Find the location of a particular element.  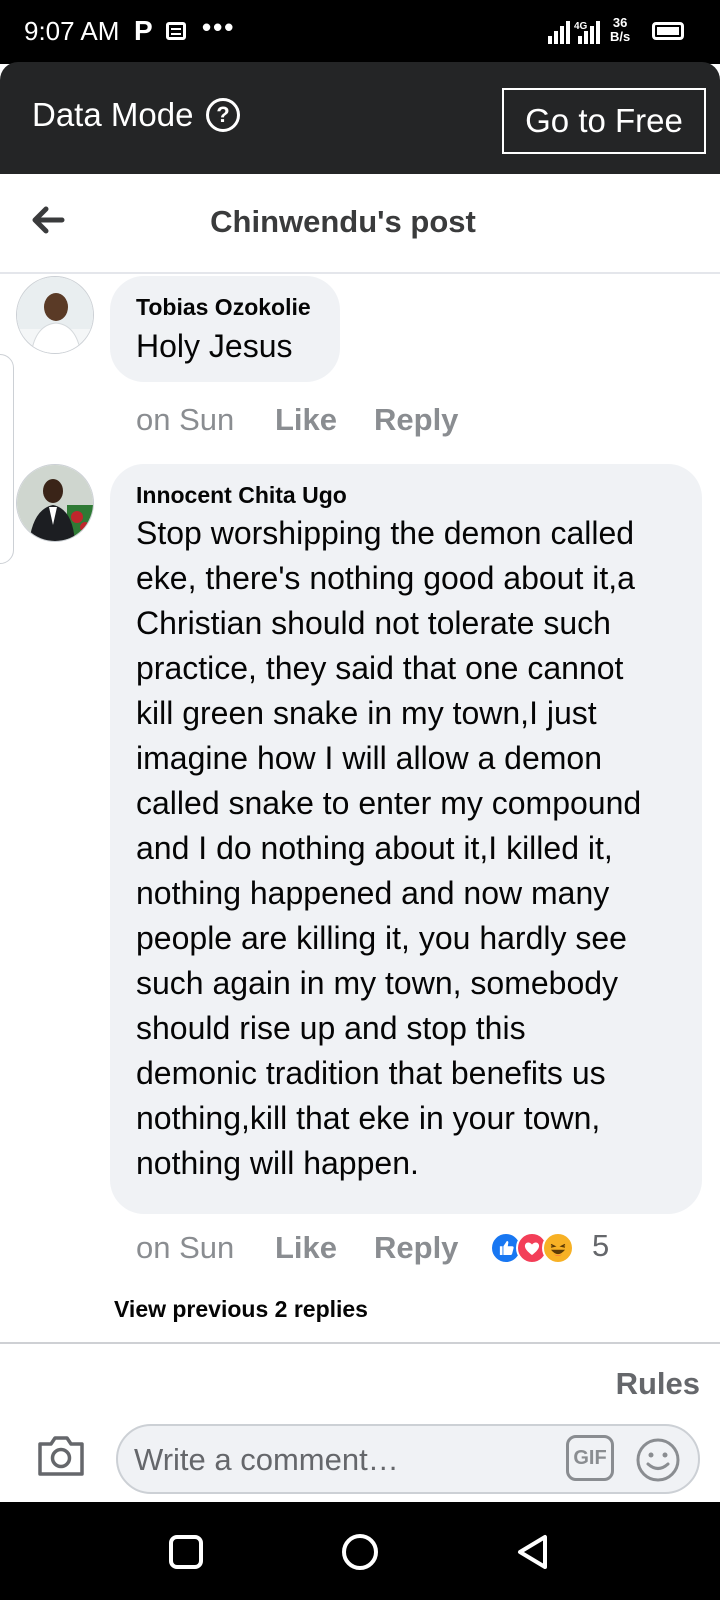

reaction-count: 5 is located at coordinates (600, 1246).